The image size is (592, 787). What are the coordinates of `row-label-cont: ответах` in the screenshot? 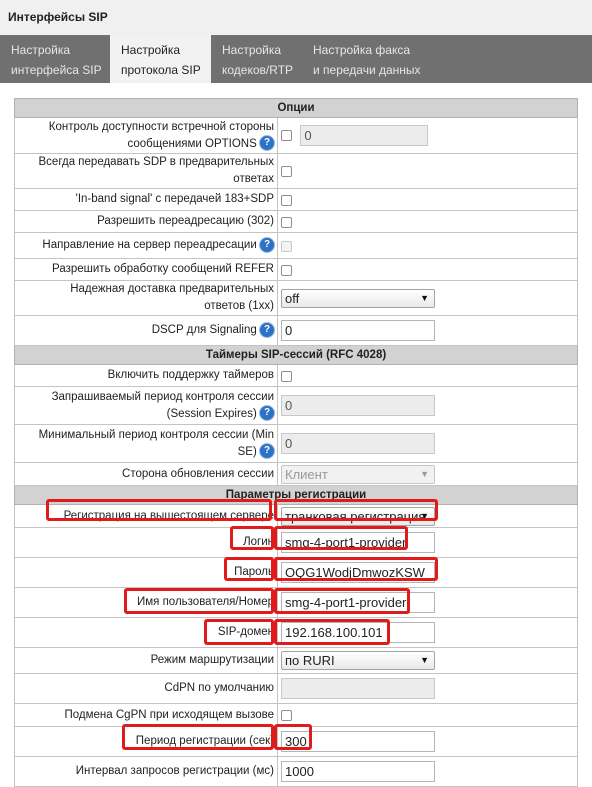 It's located at (253, 179).